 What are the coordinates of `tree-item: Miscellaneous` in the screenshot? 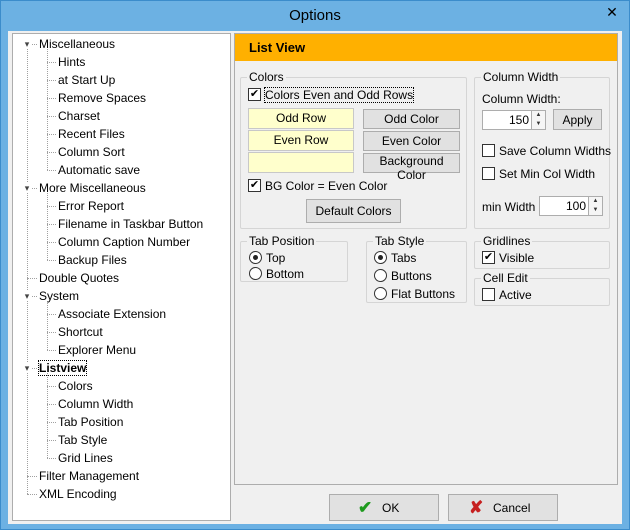 It's located at (77, 44).